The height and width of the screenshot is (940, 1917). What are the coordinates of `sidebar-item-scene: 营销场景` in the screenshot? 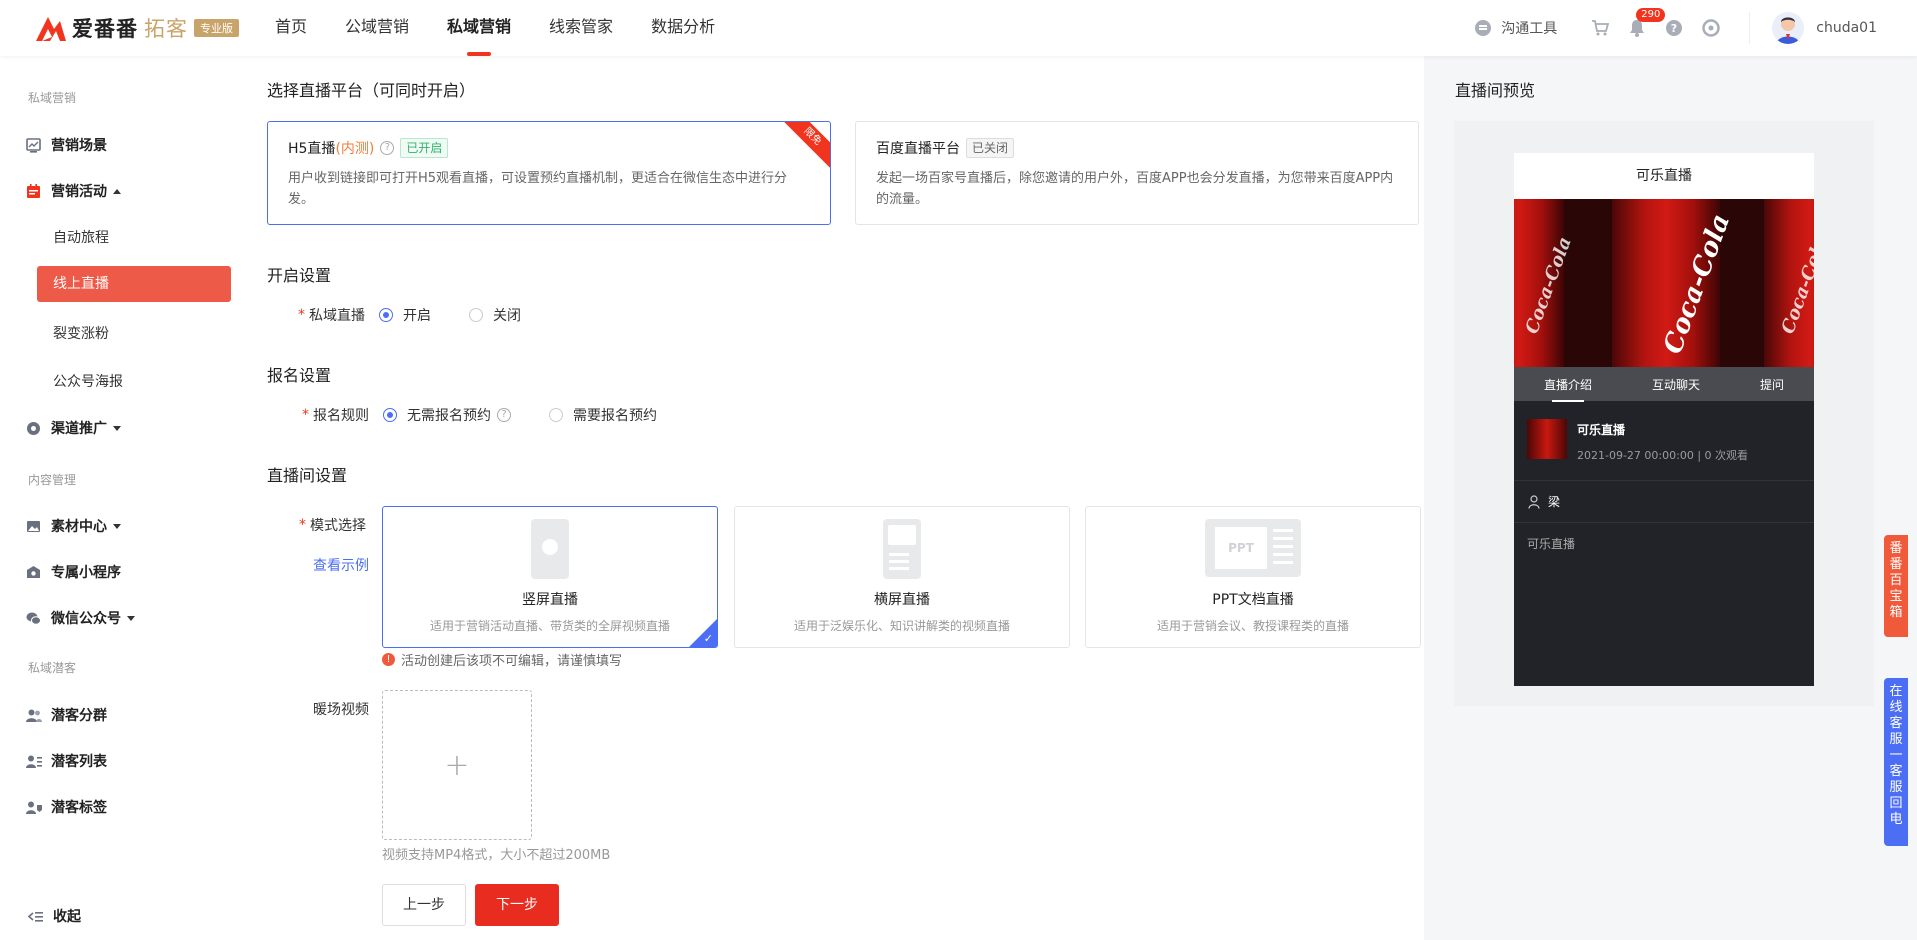 It's located at (66, 145).